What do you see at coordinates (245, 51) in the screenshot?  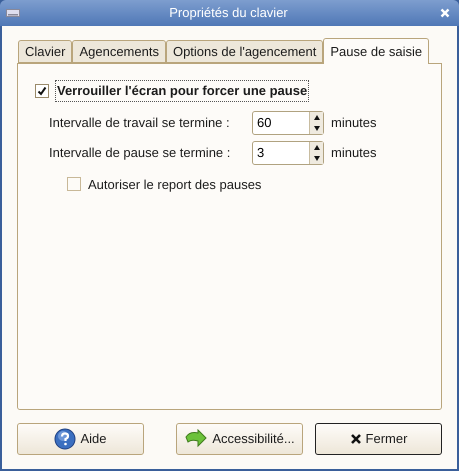 I see `tab: Options de l'agencement` at bounding box center [245, 51].